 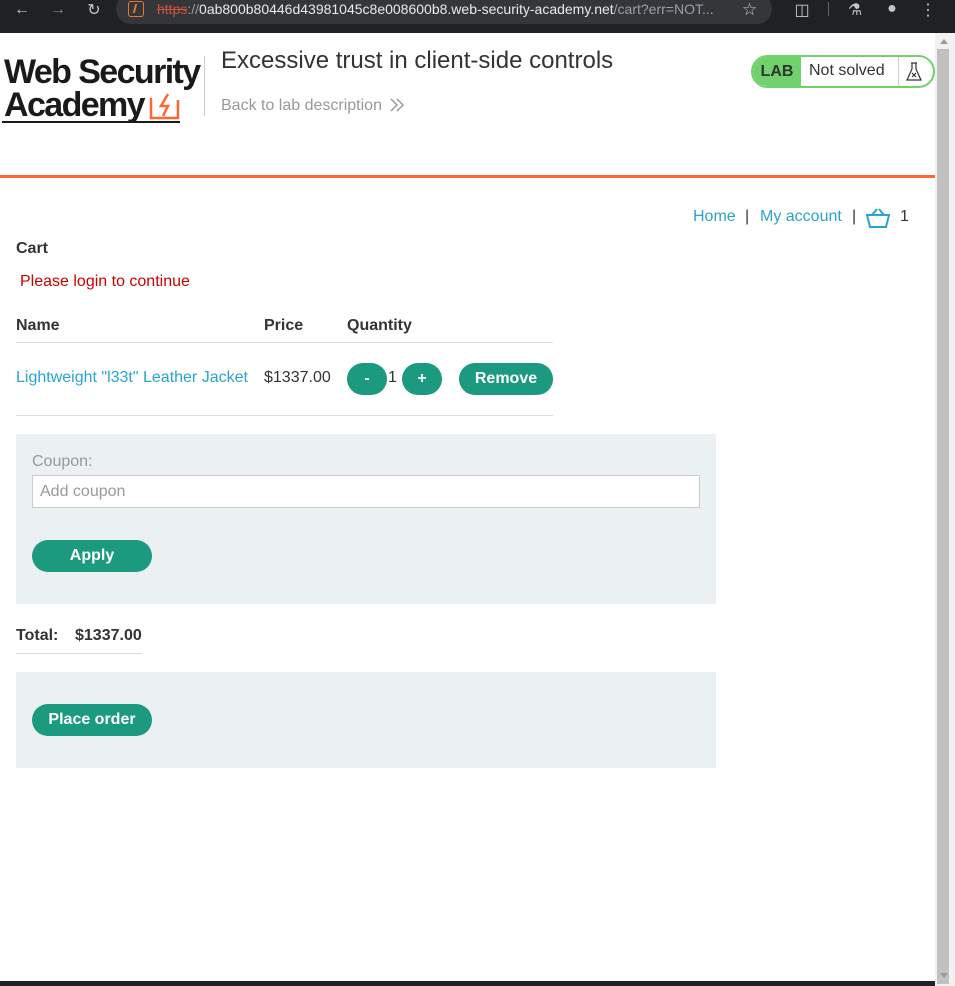 What do you see at coordinates (37, 635) in the screenshot?
I see `total-label: Total:` at bounding box center [37, 635].